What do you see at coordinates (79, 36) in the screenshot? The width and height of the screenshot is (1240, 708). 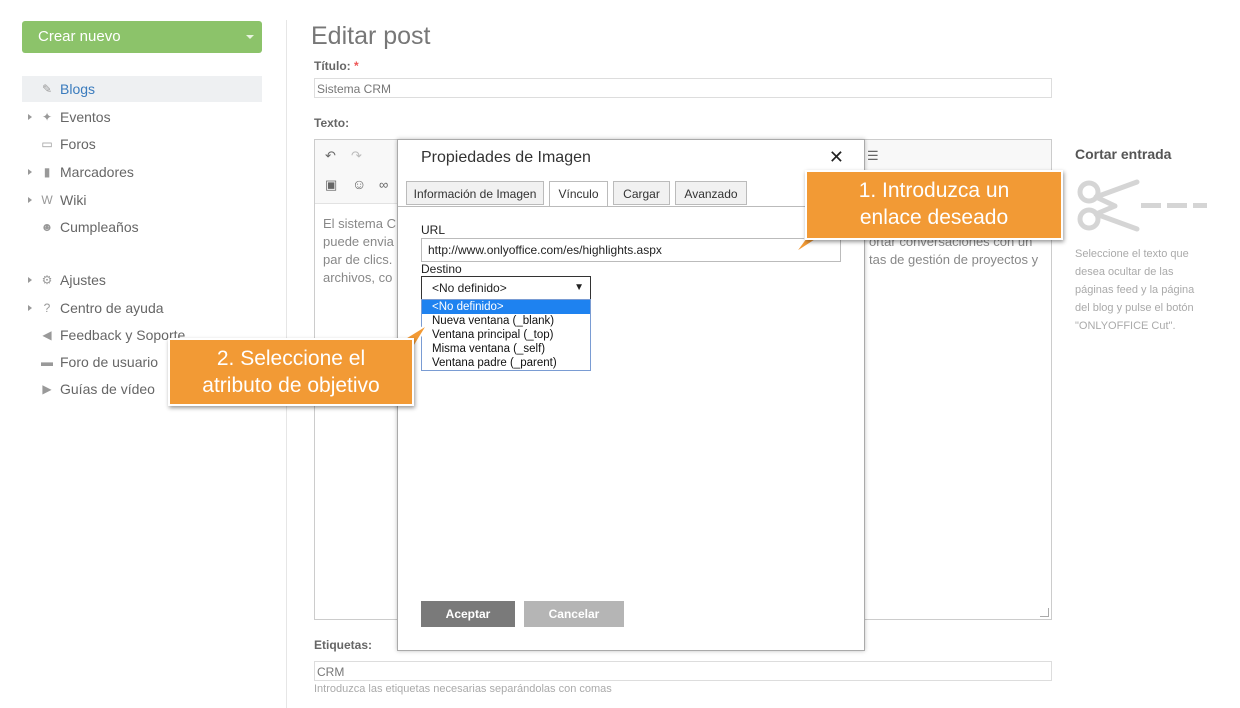 I see `create-new-label: Crear nuevo` at bounding box center [79, 36].